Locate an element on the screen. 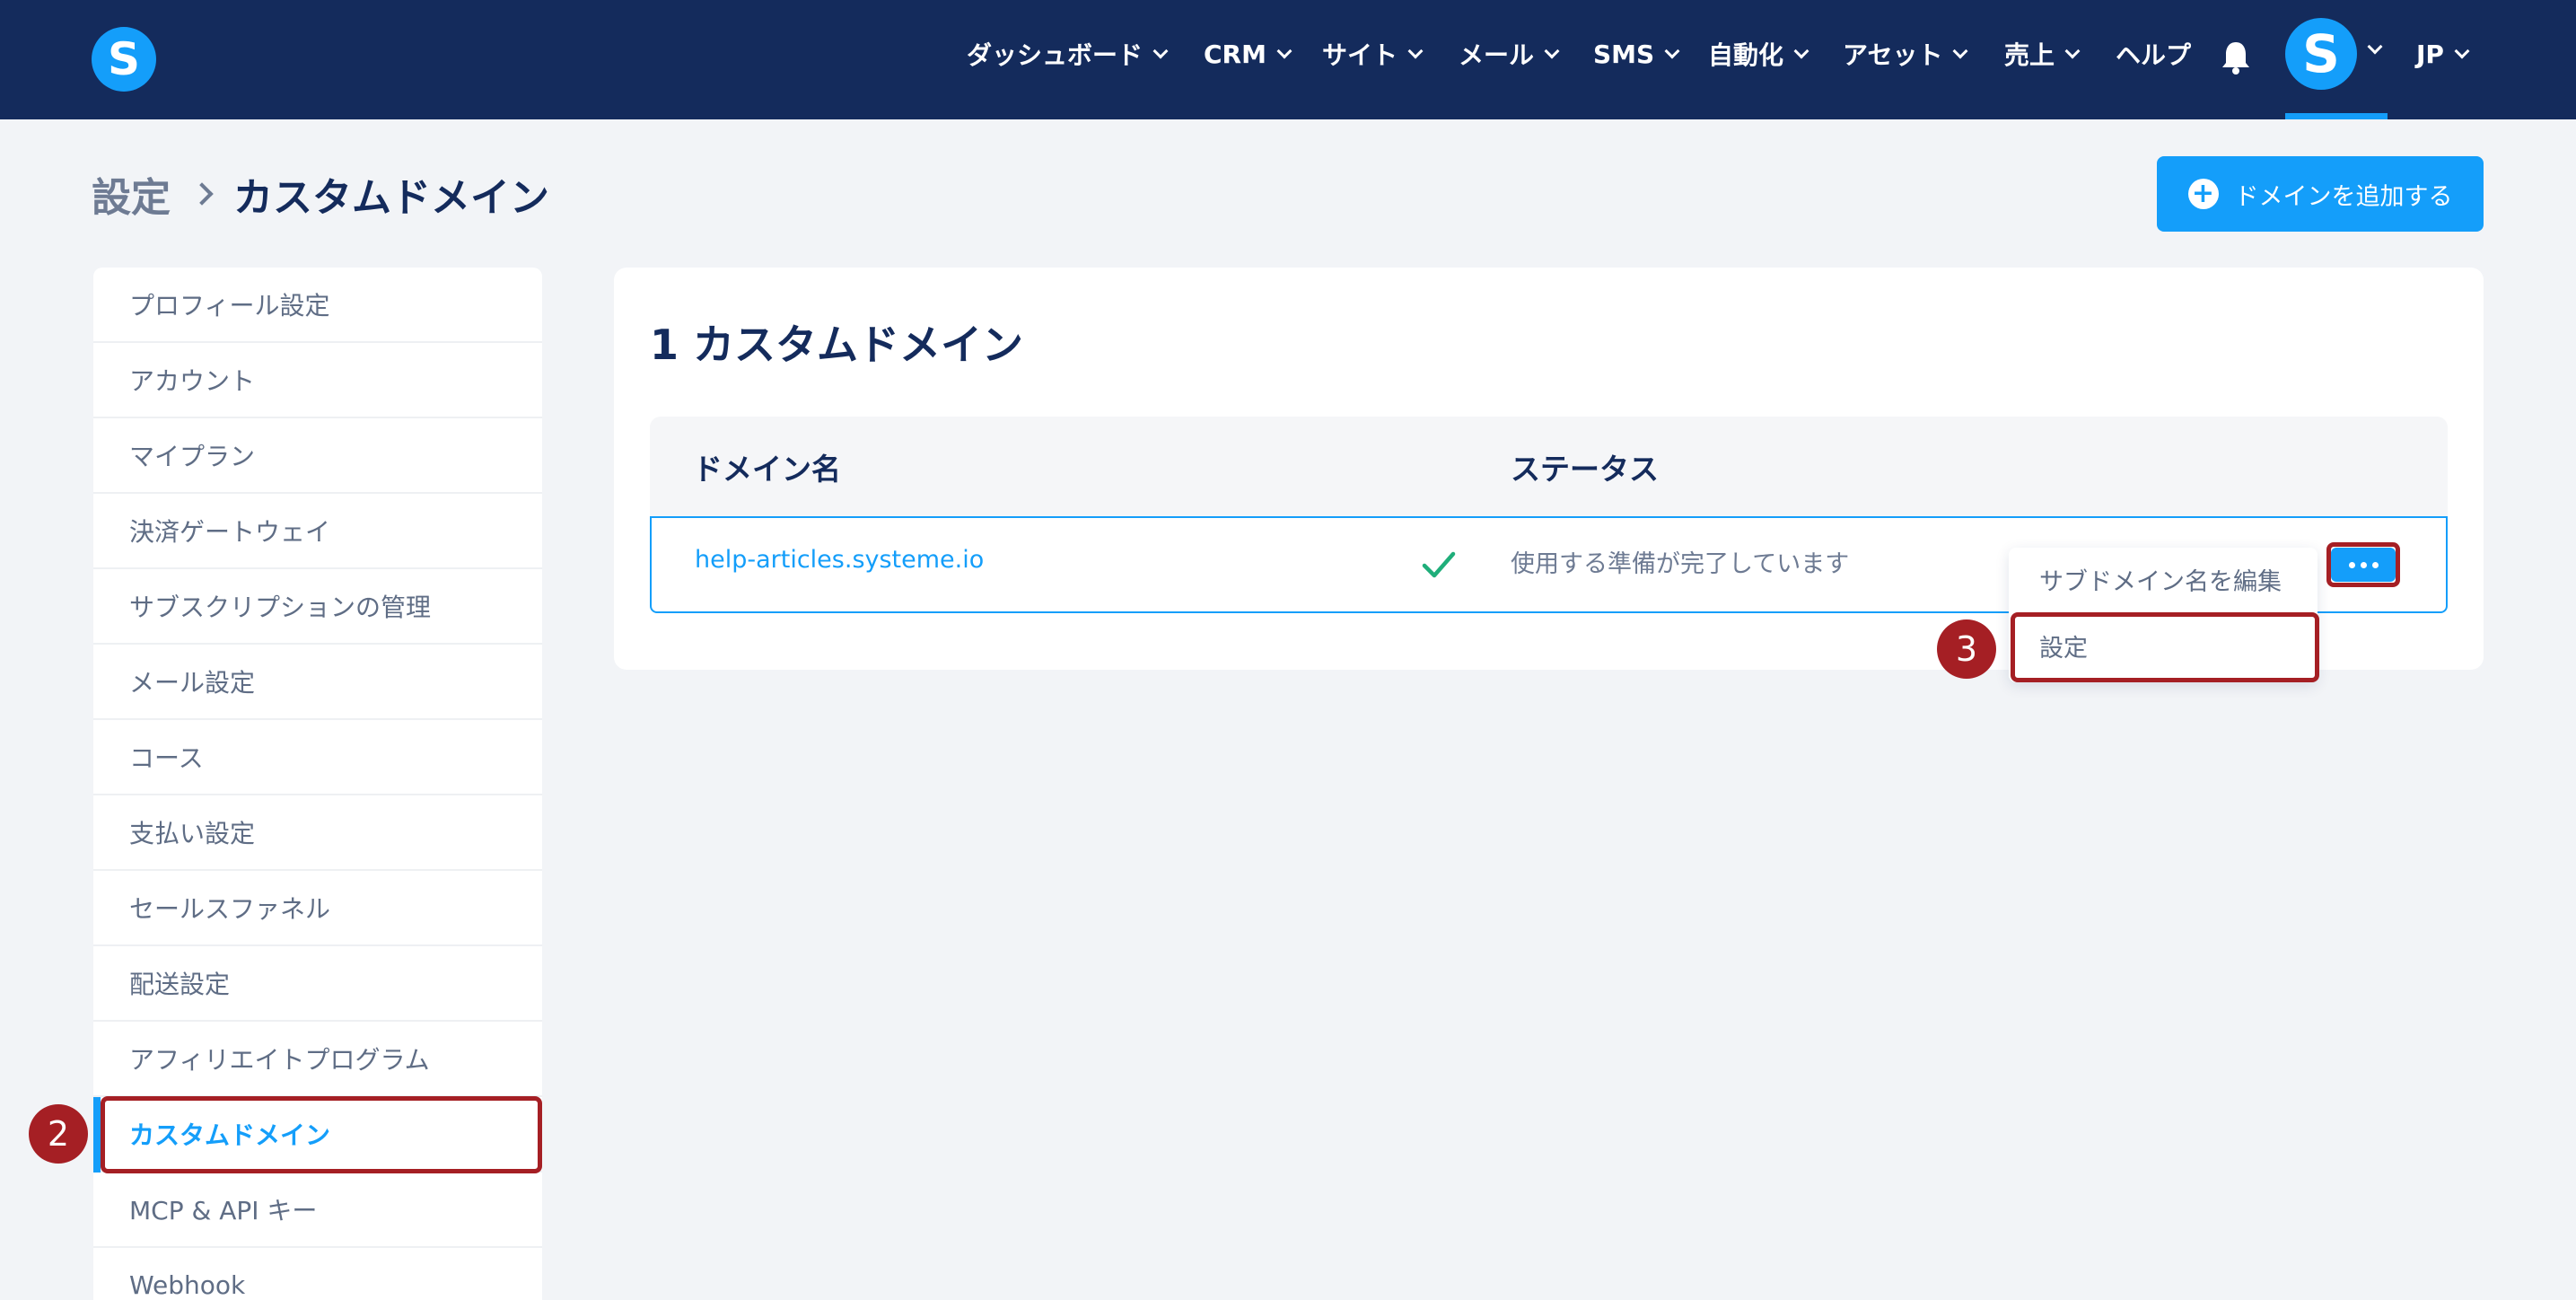 The width and height of the screenshot is (2576, 1300). breadcrumb: 設定 カスタムドメイン is located at coordinates (320, 194).